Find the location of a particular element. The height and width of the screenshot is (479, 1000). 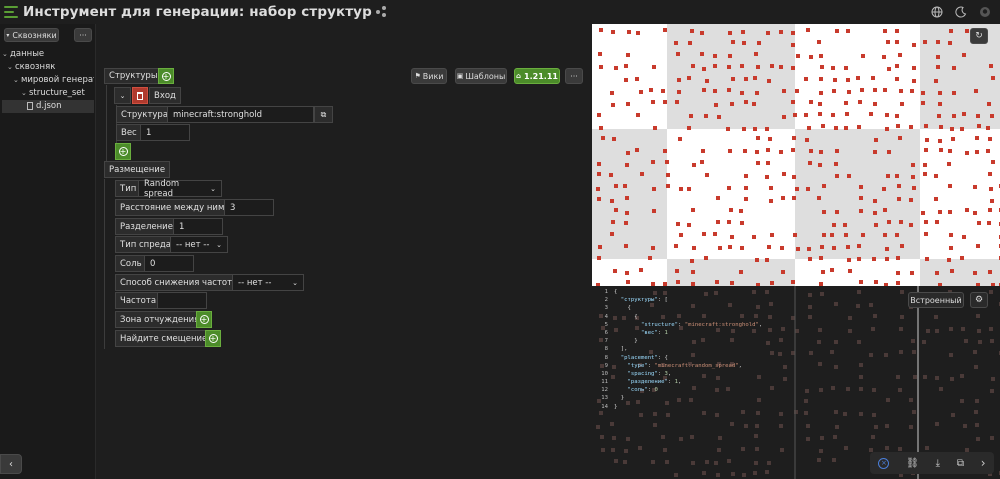

collapse-entry-button: ⌄ is located at coordinates (122, 95).